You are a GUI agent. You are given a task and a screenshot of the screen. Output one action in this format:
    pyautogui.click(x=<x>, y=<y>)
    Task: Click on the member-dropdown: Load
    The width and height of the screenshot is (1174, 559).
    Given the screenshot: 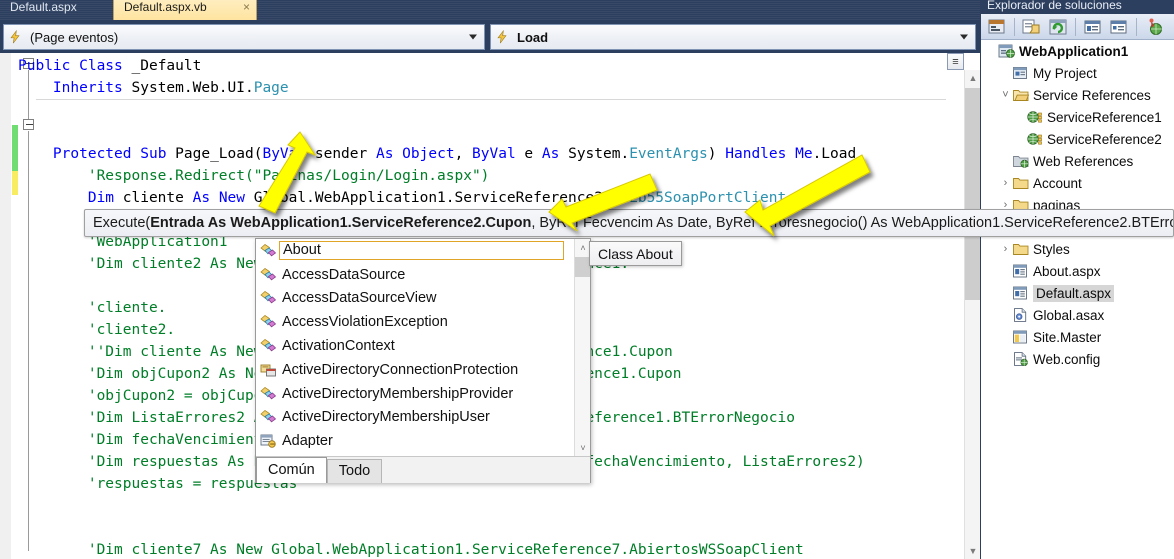 What is the action you would take?
    pyautogui.click(x=733, y=37)
    